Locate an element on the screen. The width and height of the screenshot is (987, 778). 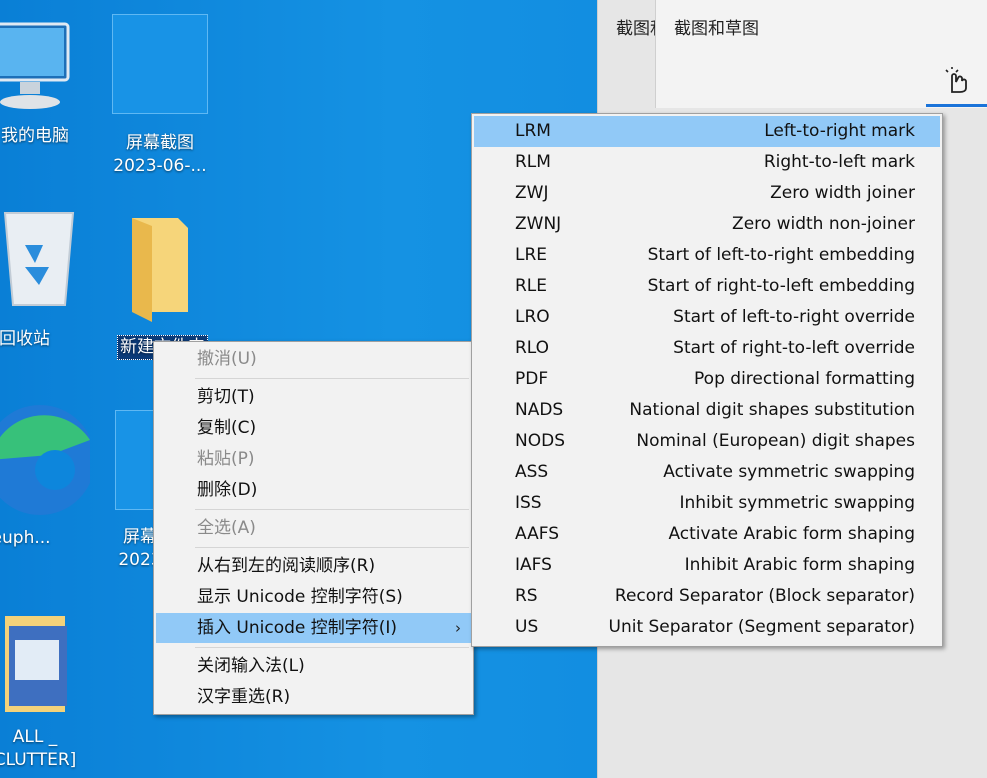
submenu-item-rlo: RLO Start of right-to-left override is located at coordinates (707, 348).